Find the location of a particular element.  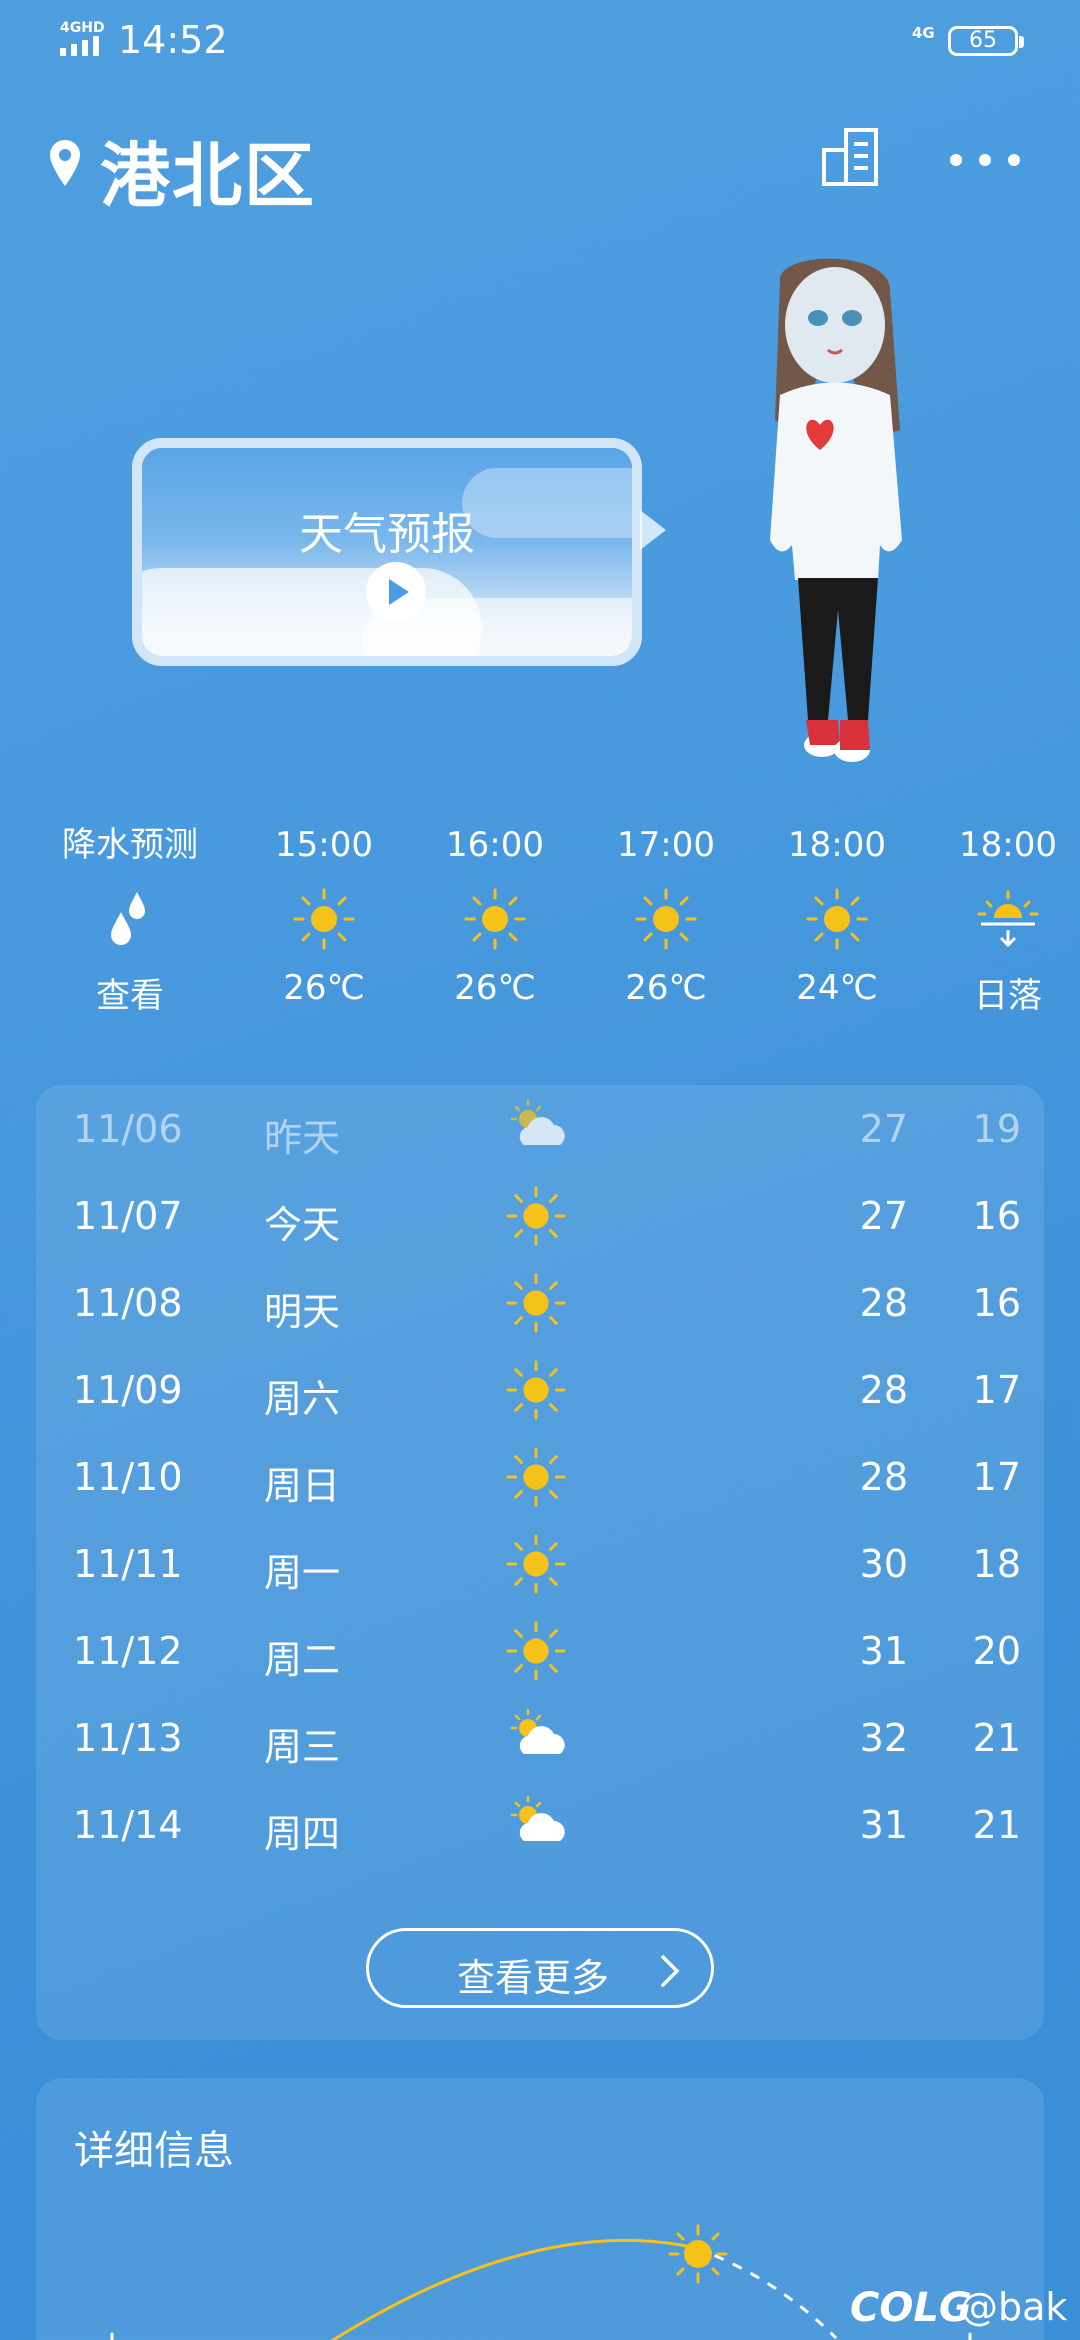

daily-row: 11/07 今天 27 16 is located at coordinates (540, 1215).